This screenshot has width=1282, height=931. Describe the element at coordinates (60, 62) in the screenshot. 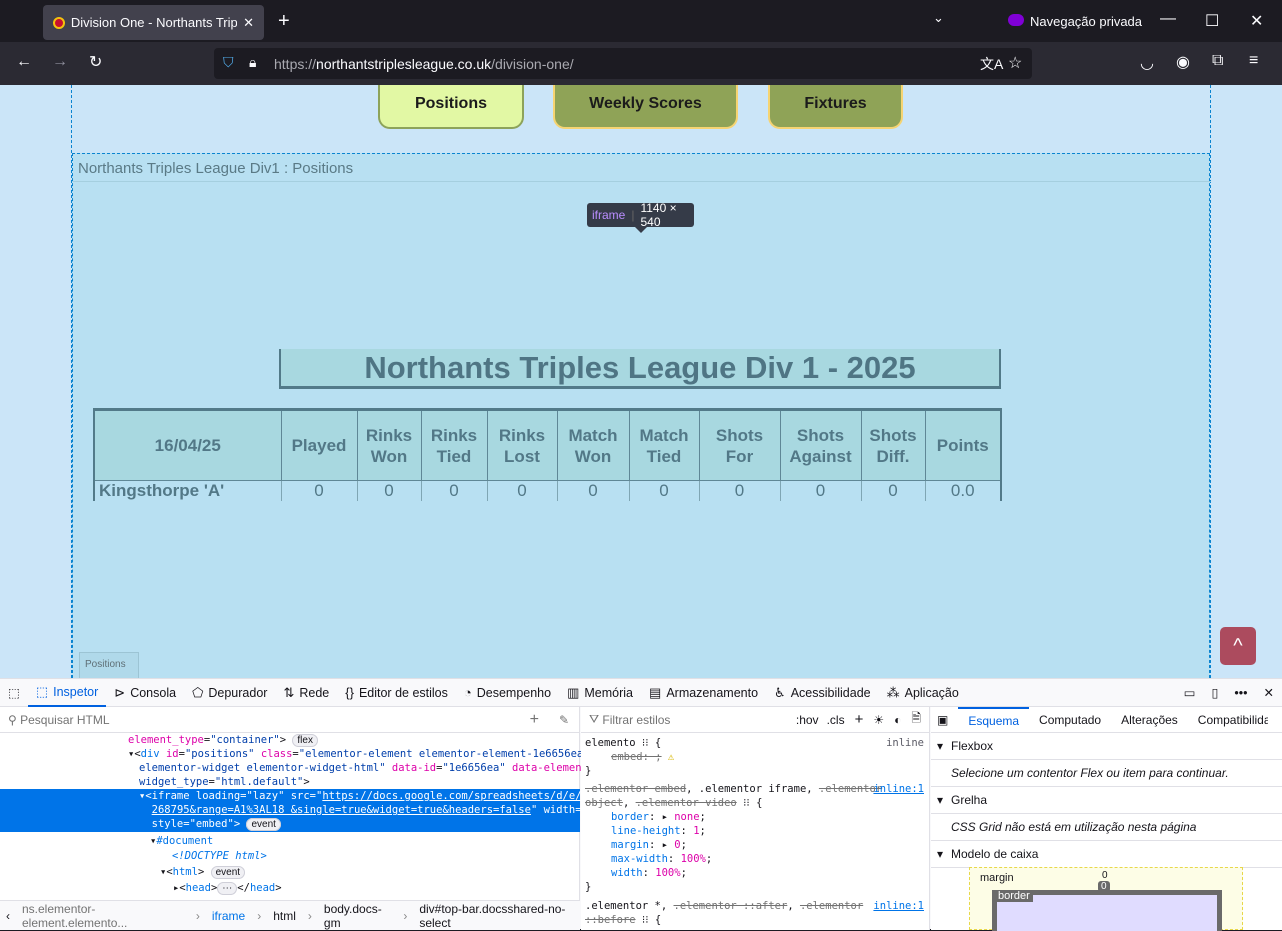

I see `forward-button: →` at that location.